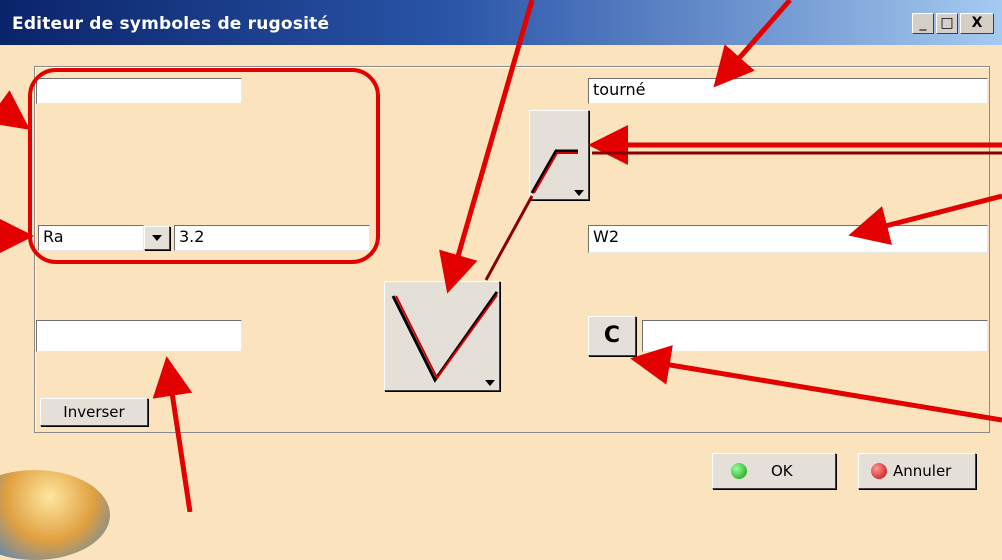 Image resolution: width=1002 pixels, height=560 pixels. What do you see at coordinates (816, 384) in the screenshot?
I see `arrow-right-c` at bounding box center [816, 384].